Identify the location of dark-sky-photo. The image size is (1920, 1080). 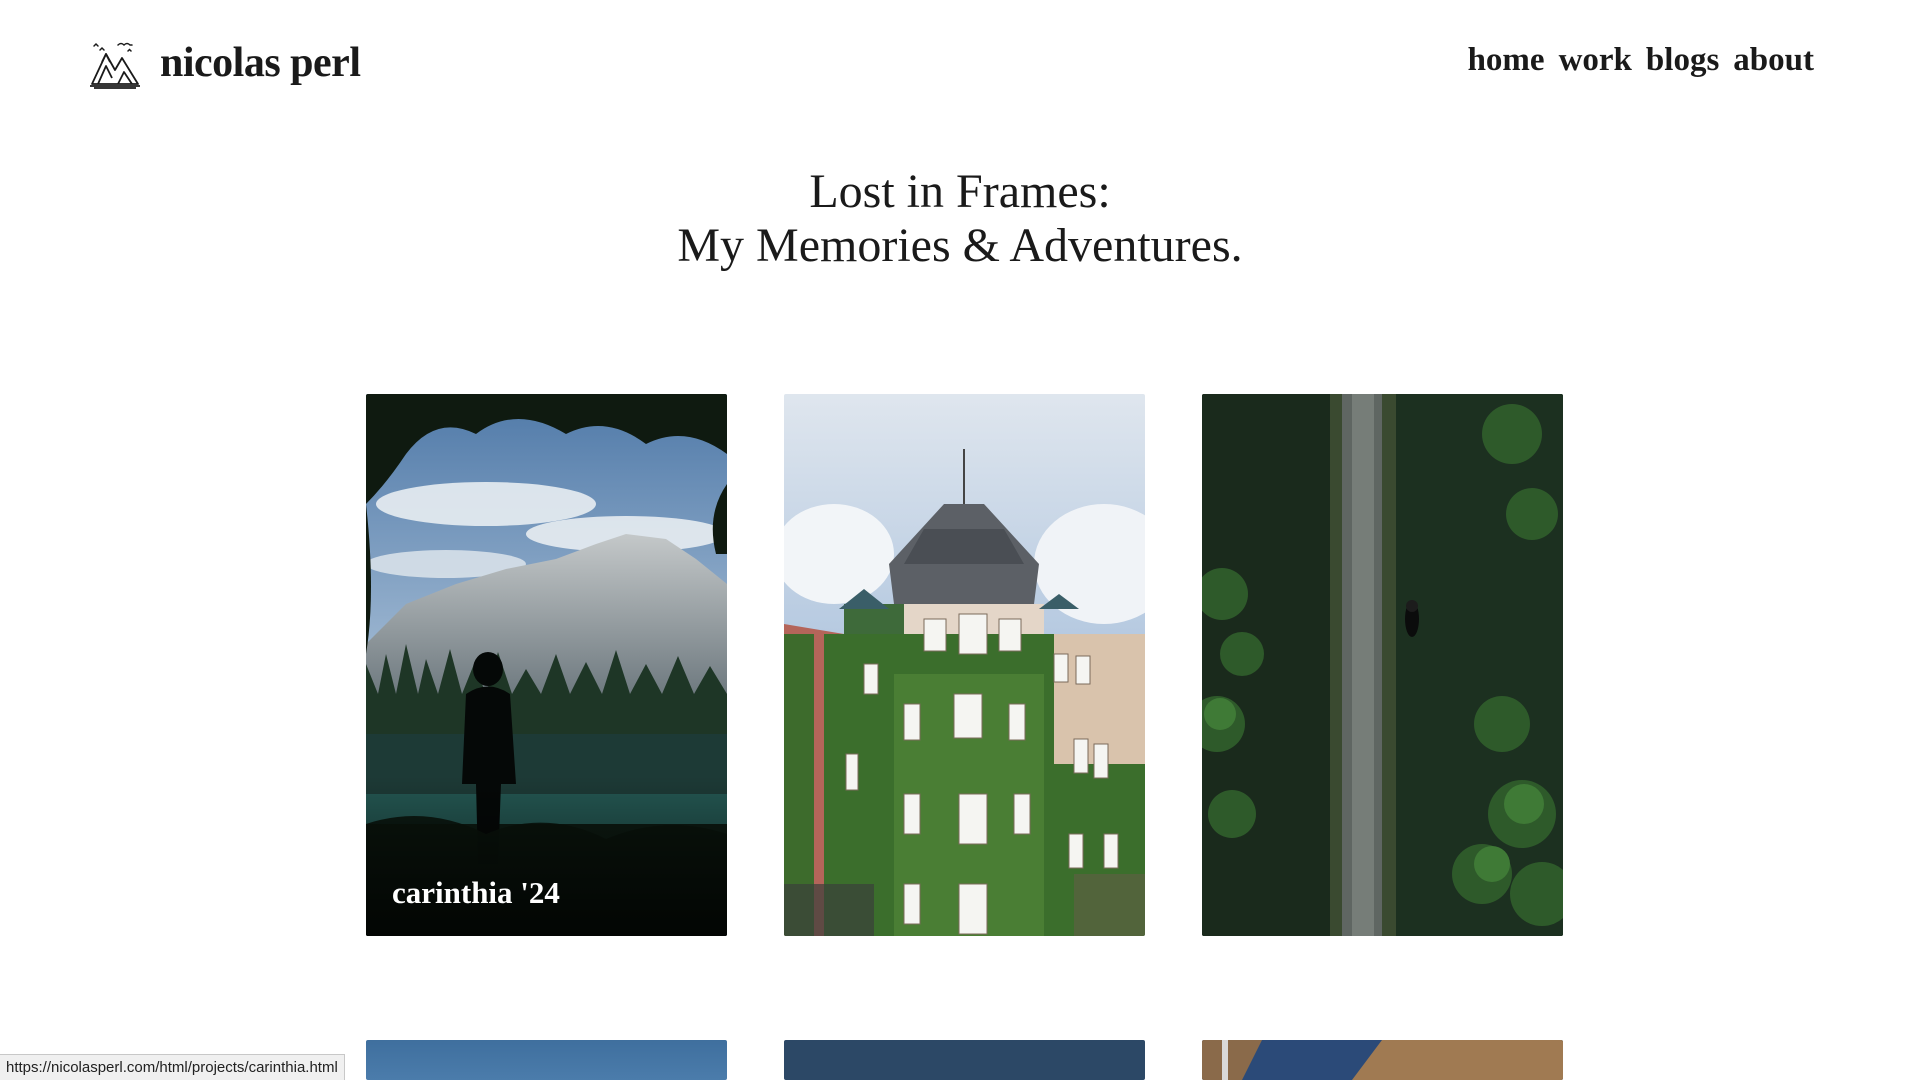
(964, 1060).